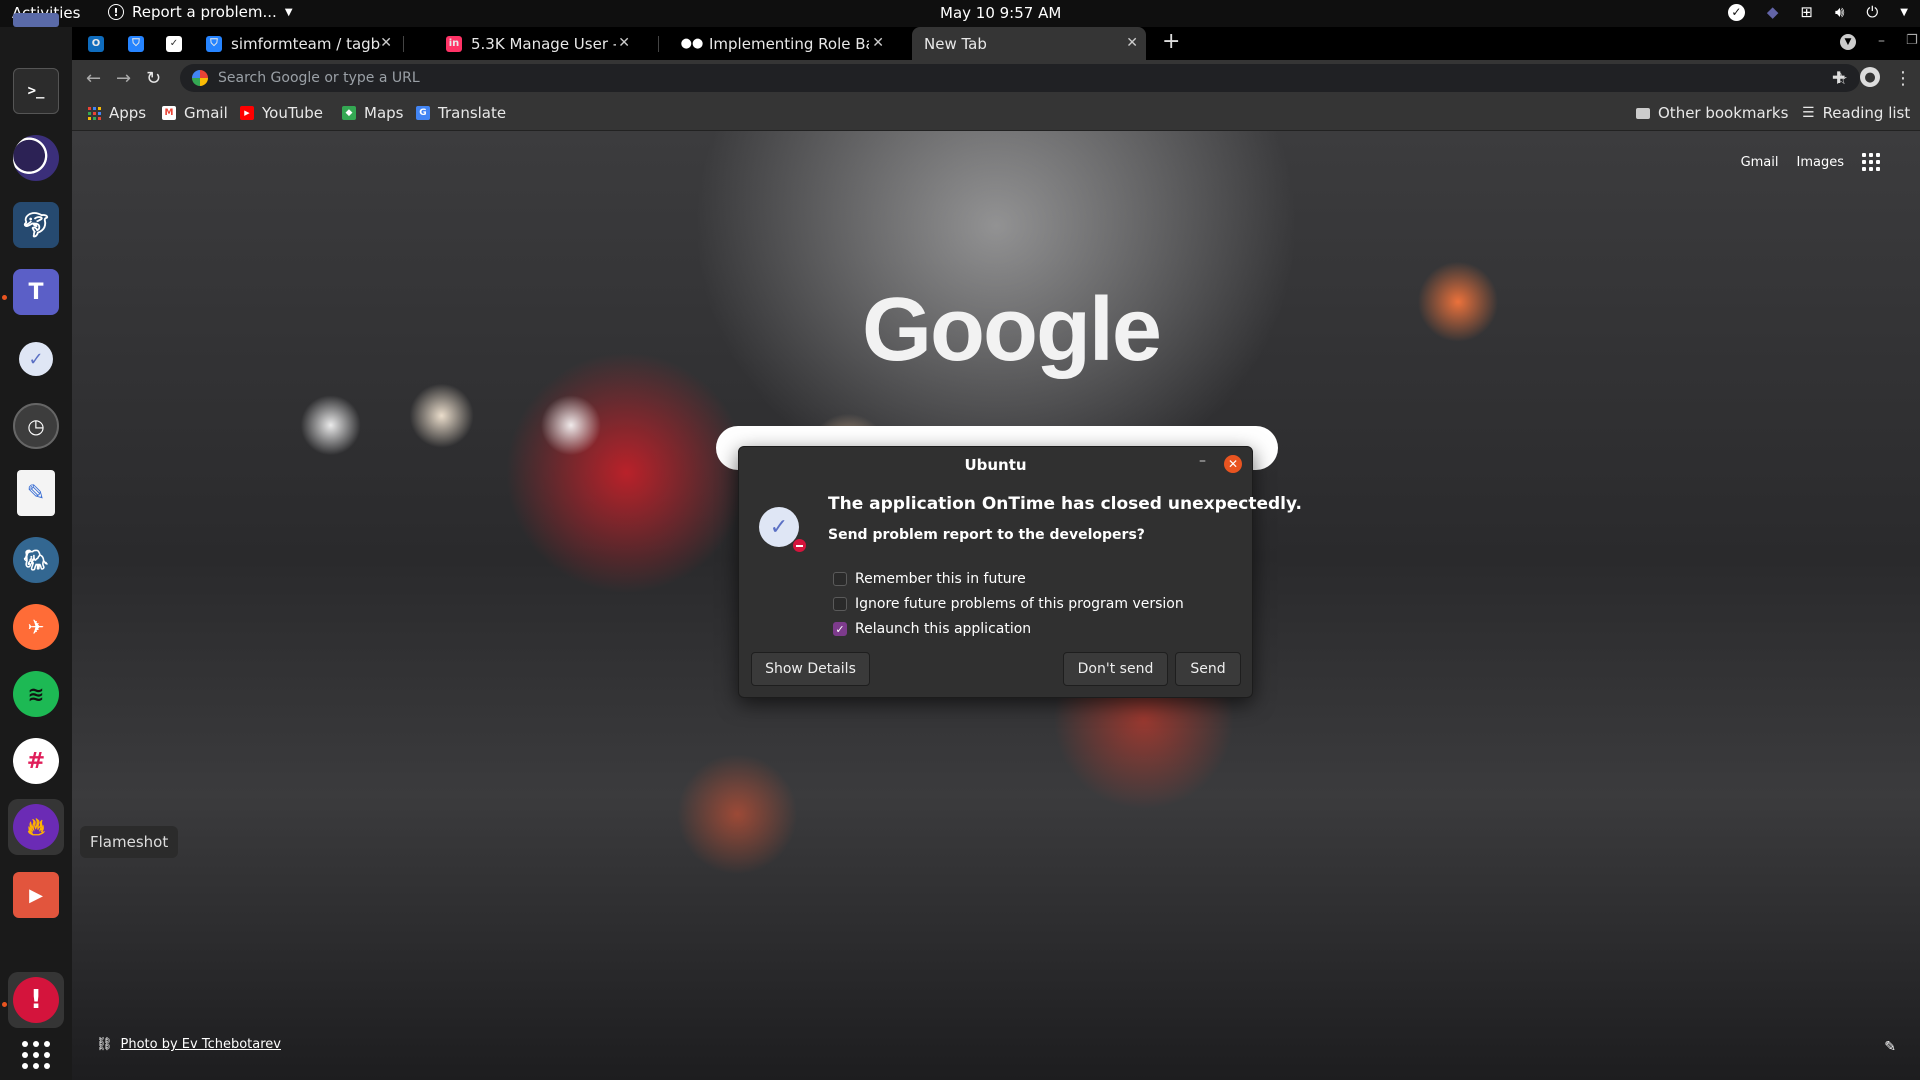 Image resolution: width=1920 pixels, height=1080 pixels. I want to click on text-editor-icon: ✎, so click(36, 493).